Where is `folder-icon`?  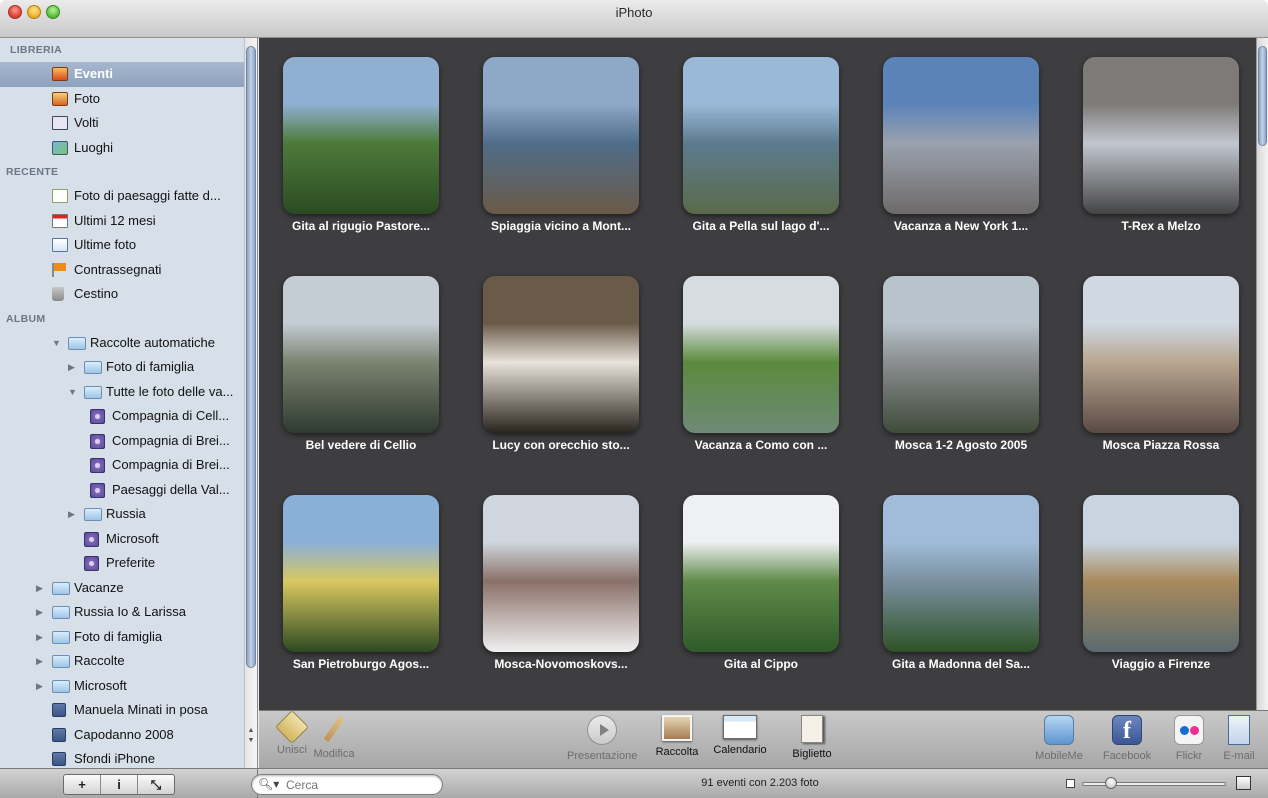 folder-icon is located at coordinates (61, 686).